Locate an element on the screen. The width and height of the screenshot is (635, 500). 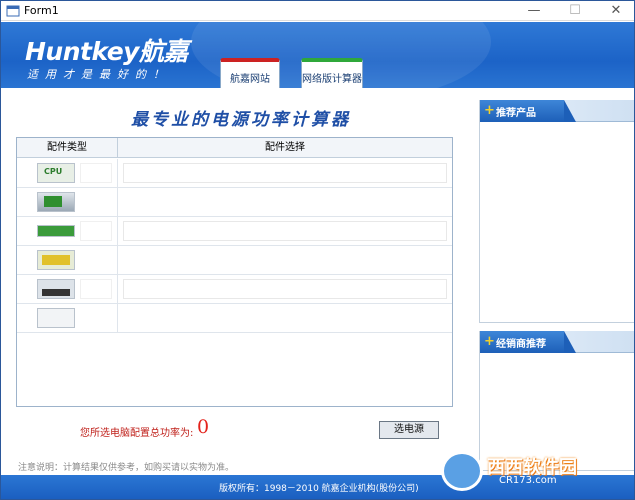
recommended-products-panel: + 推荐产品 is located at coordinates (556, 211).